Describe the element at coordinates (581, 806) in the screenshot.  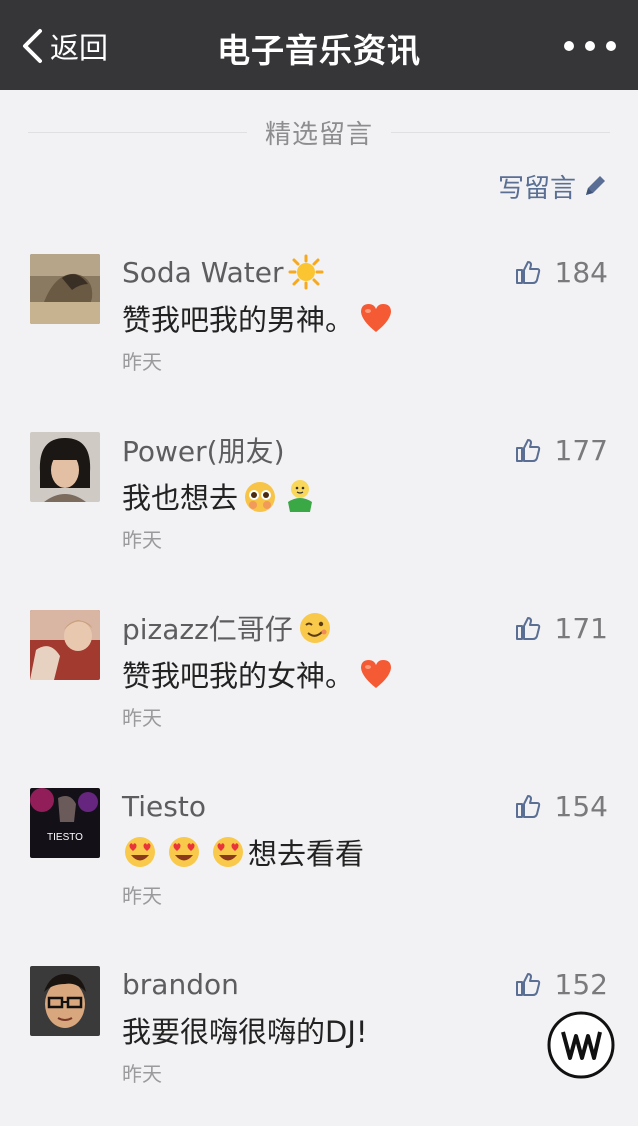
I see `like-count: 154` at that location.